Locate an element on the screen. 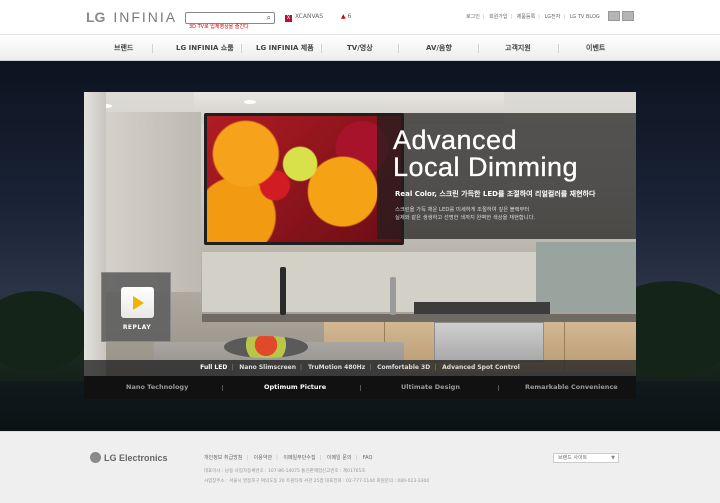 The image size is (720, 503). play-icon is located at coordinates (137, 302).